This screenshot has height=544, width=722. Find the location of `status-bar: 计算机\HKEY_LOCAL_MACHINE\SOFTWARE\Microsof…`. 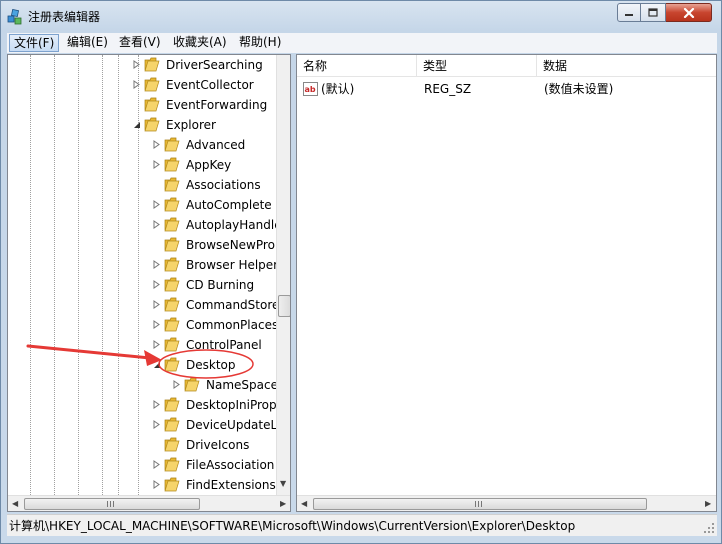

status-bar: 计算机\HKEY_LOCAL_MACHINE\SOFTWARE\Microsof… is located at coordinates (362, 525).